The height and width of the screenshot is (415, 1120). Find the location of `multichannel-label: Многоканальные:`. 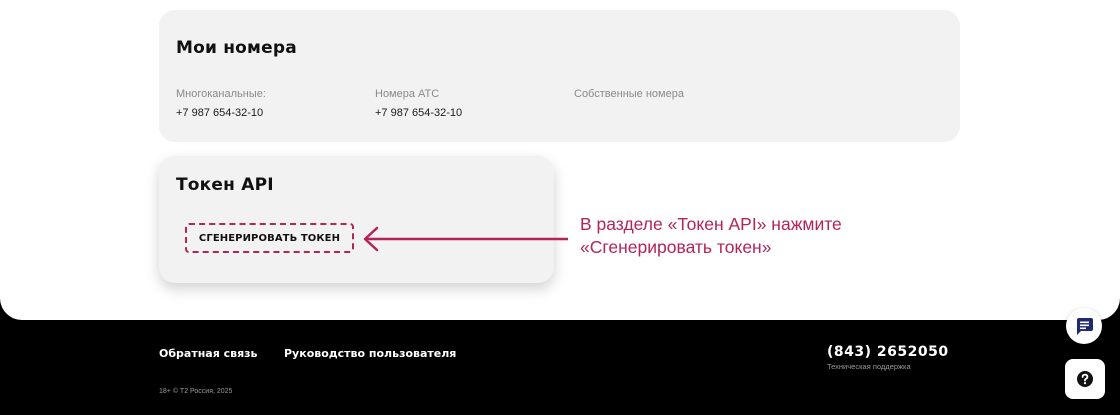

multichannel-label: Многоканальные: is located at coordinates (221, 94).